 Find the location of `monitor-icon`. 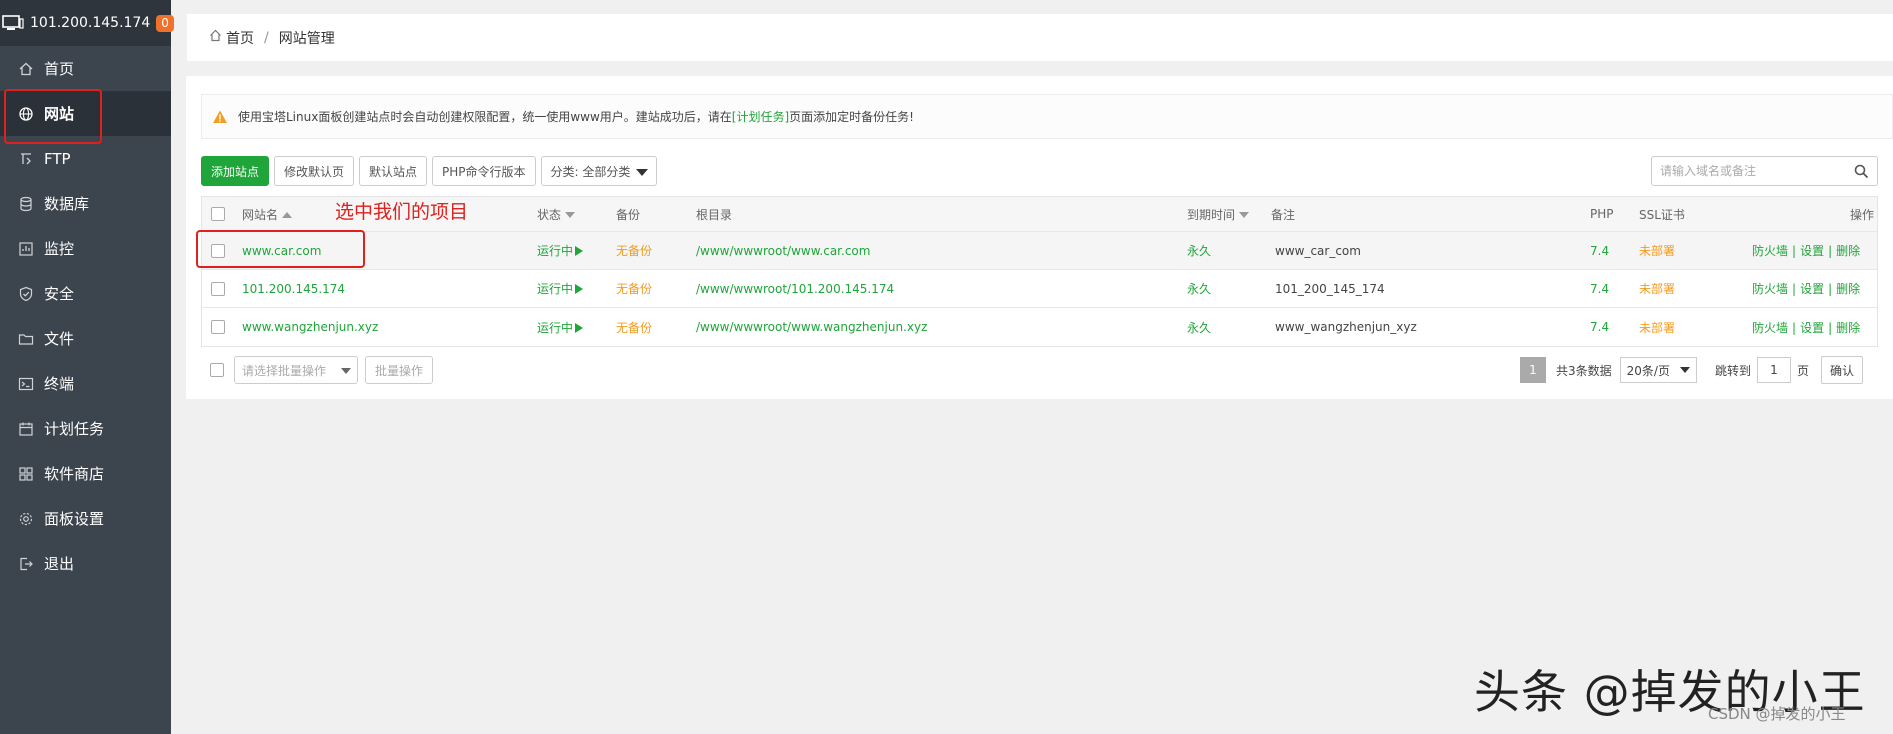

monitor-icon is located at coordinates (26, 249).